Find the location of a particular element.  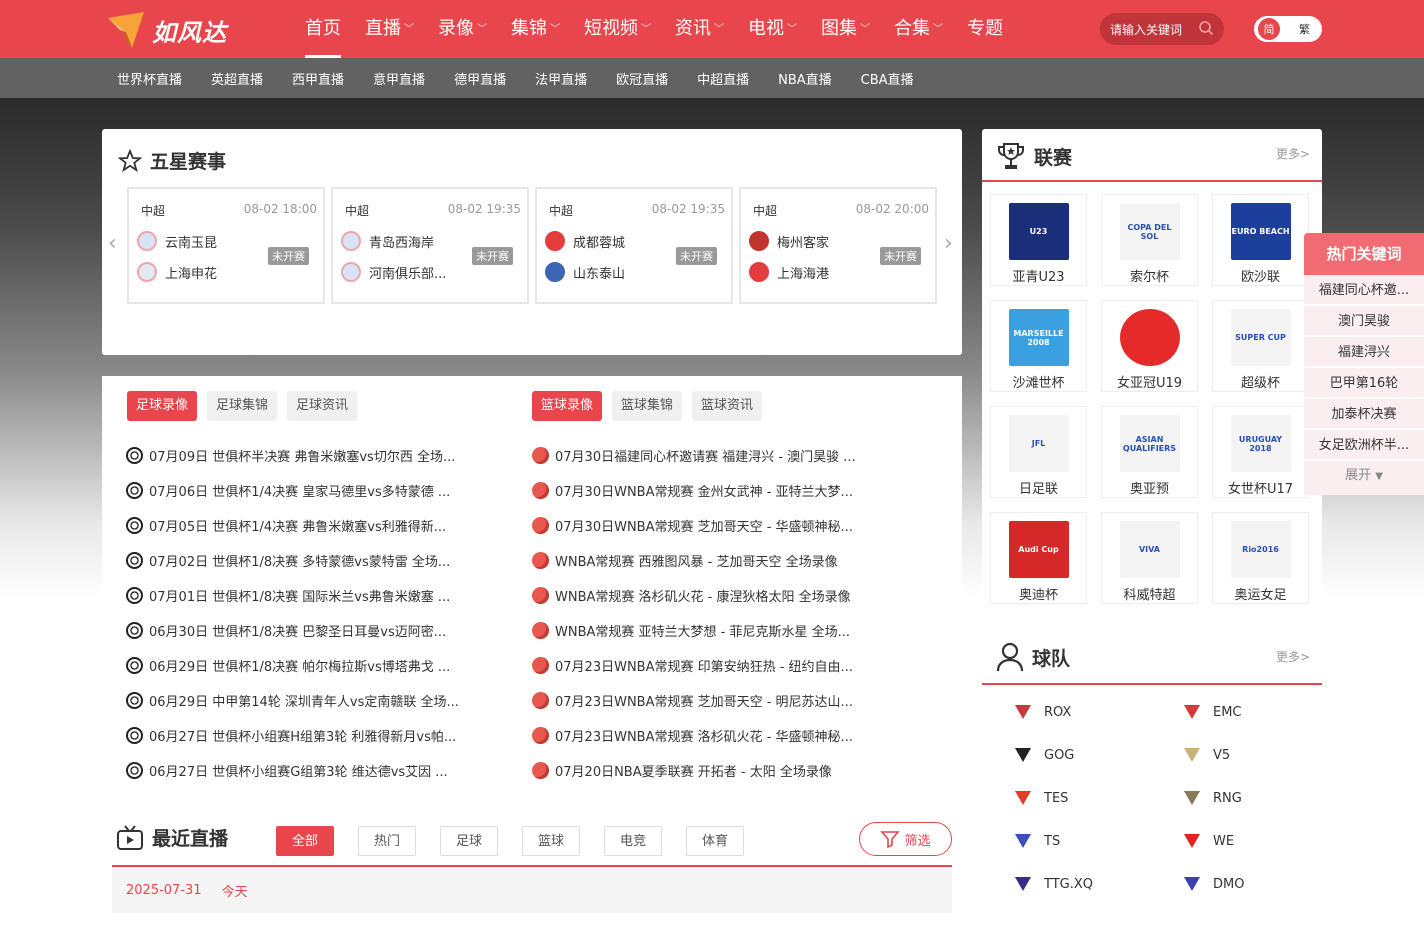

subnav-item-6: 欧冠直播 is located at coordinates (642, 78).